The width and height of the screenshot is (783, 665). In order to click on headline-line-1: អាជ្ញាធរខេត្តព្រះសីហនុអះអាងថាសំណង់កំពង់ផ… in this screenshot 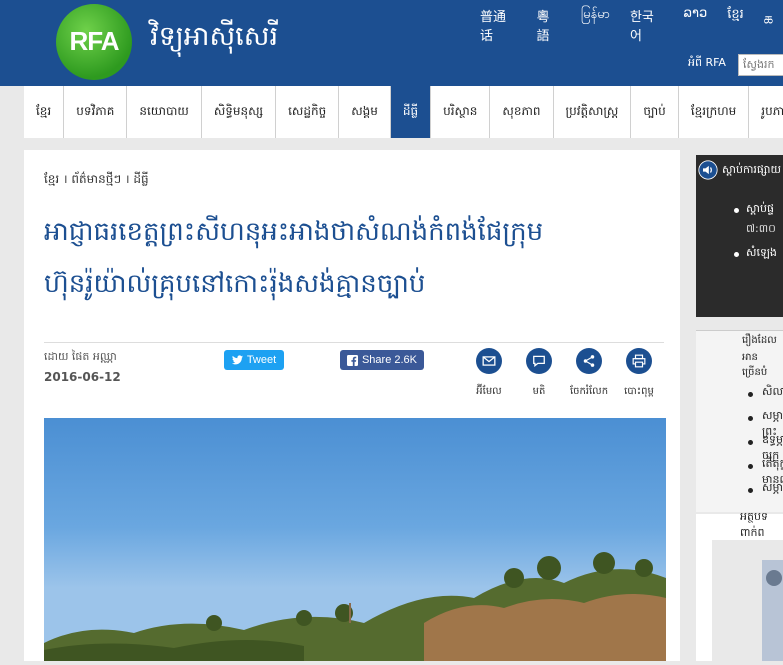, I will do `click(294, 232)`.